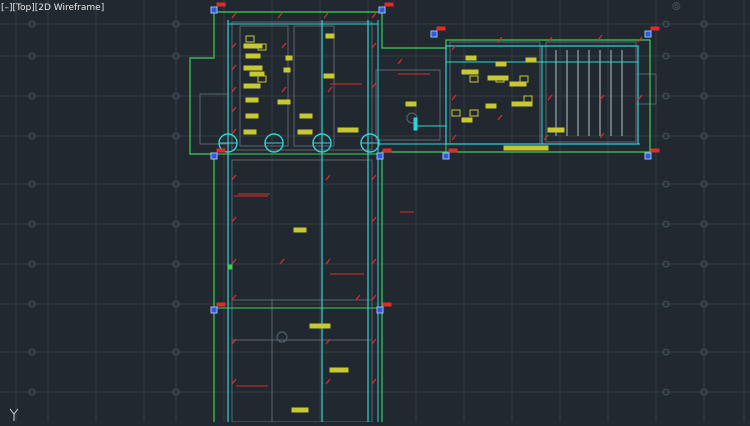 The image size is (750, 426). What do you see at coordinates (415, 124) in the screenshot?
I see `cyan-point-marker` at bounding box center [415, 124].